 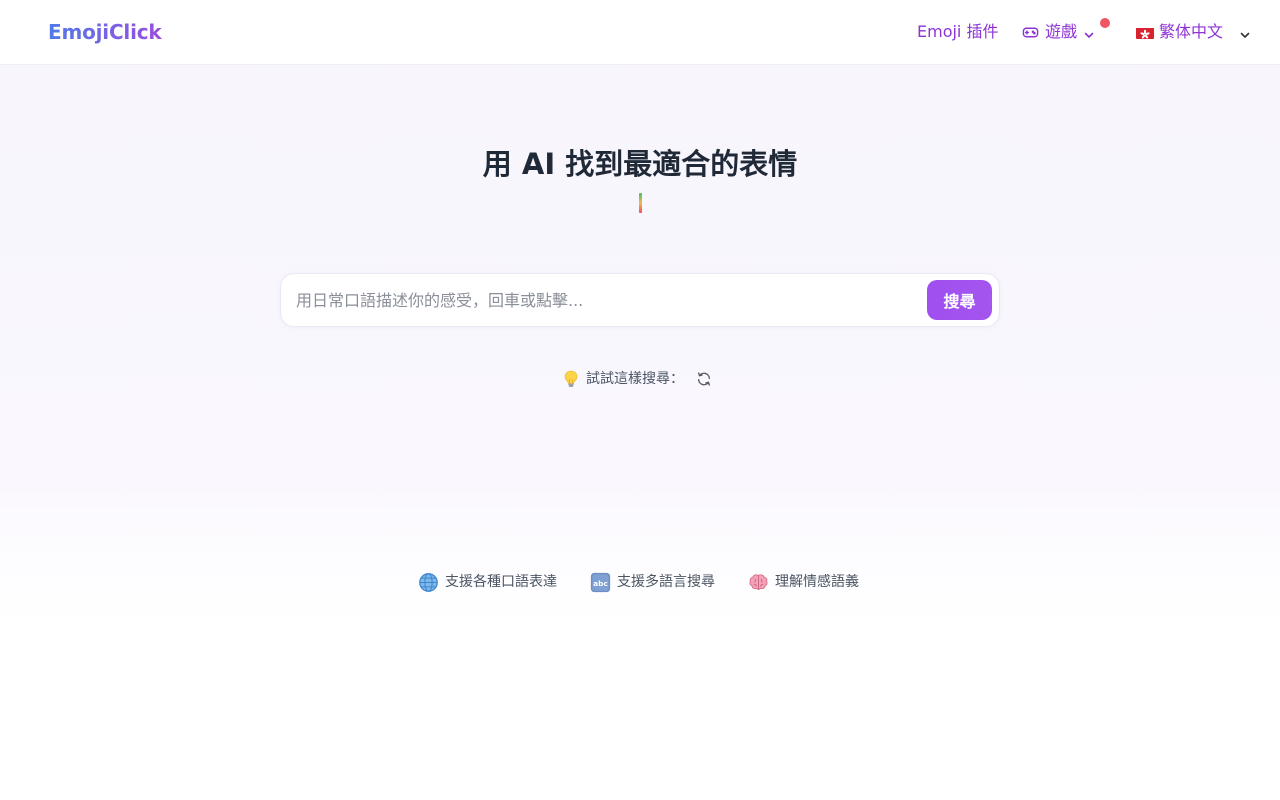 What do you see at coordinates (105, 32) in the screenshot?
I see `logo: EmojiClick` at bounding box center [105, 32].